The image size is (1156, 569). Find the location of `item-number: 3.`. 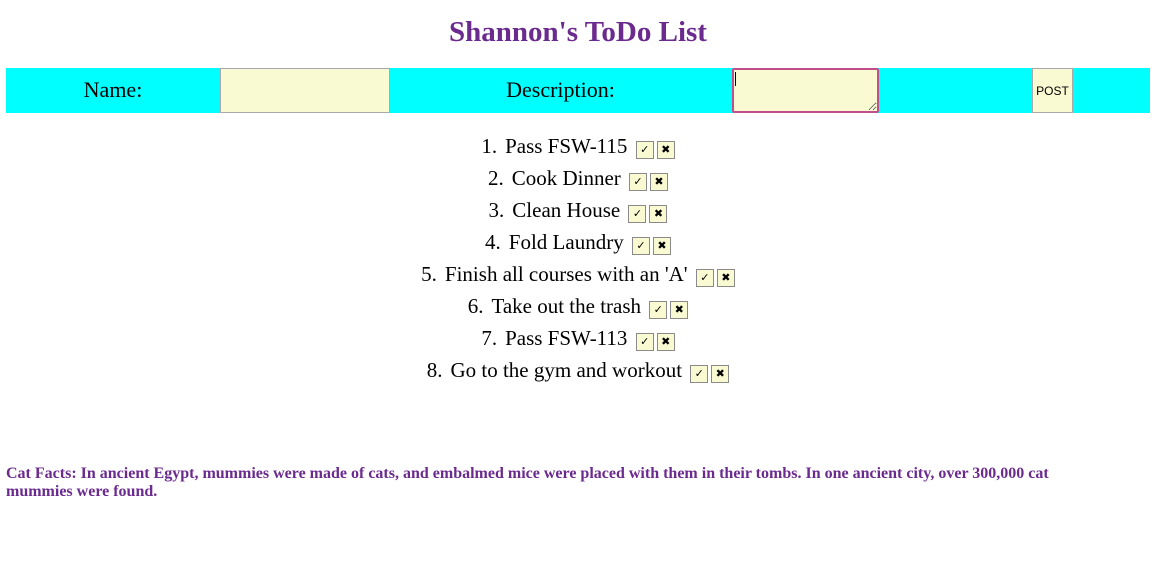

item-number: 3. is located at coordinates (496, 210).